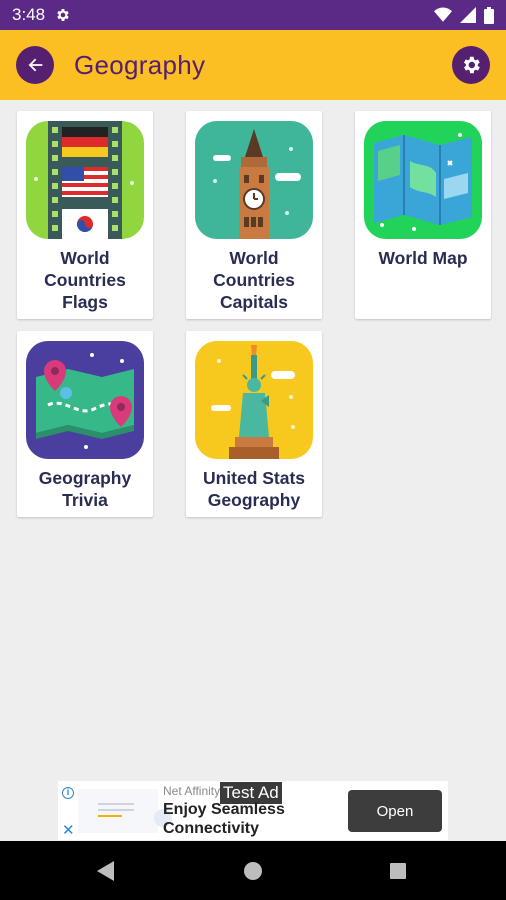 This screenshot has height=900, width=506. Describe the element at coordinates (140, 64) in the screenshot. I see `page-title: Geography` at that location.